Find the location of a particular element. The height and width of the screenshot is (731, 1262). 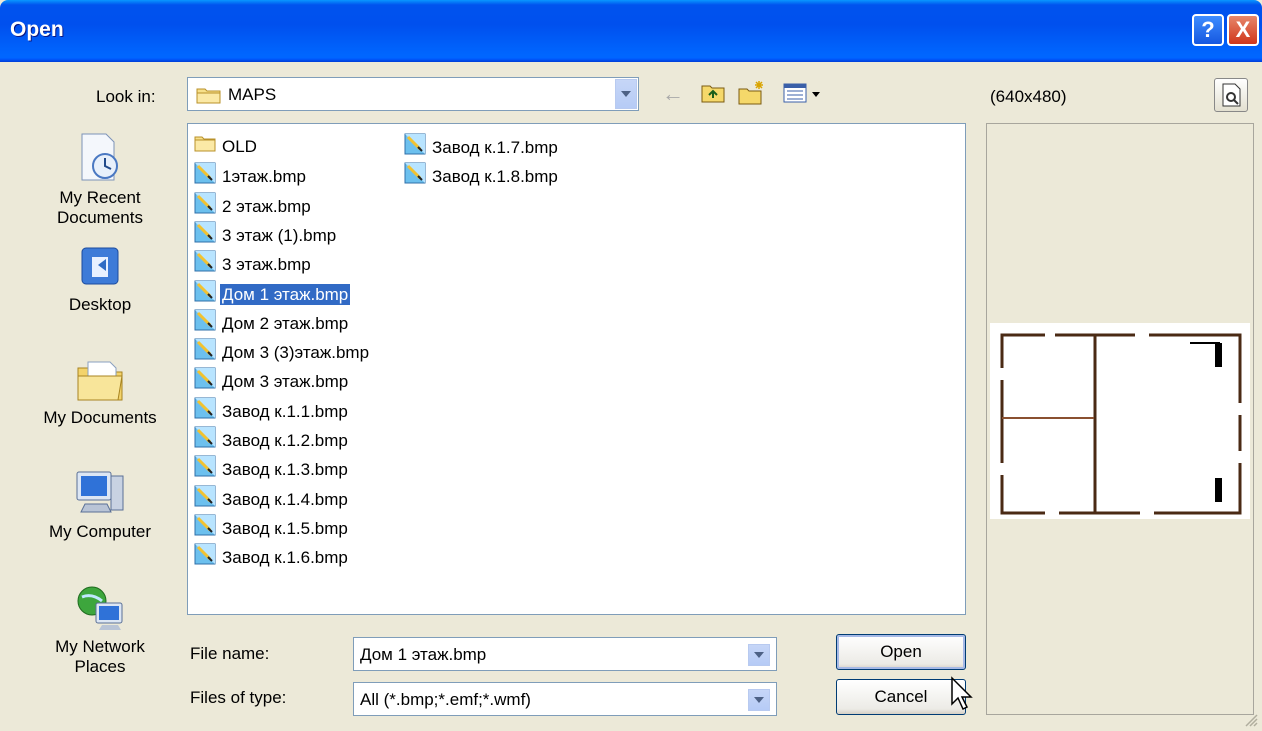

back-button: ← is located at coordinates (676, 94).